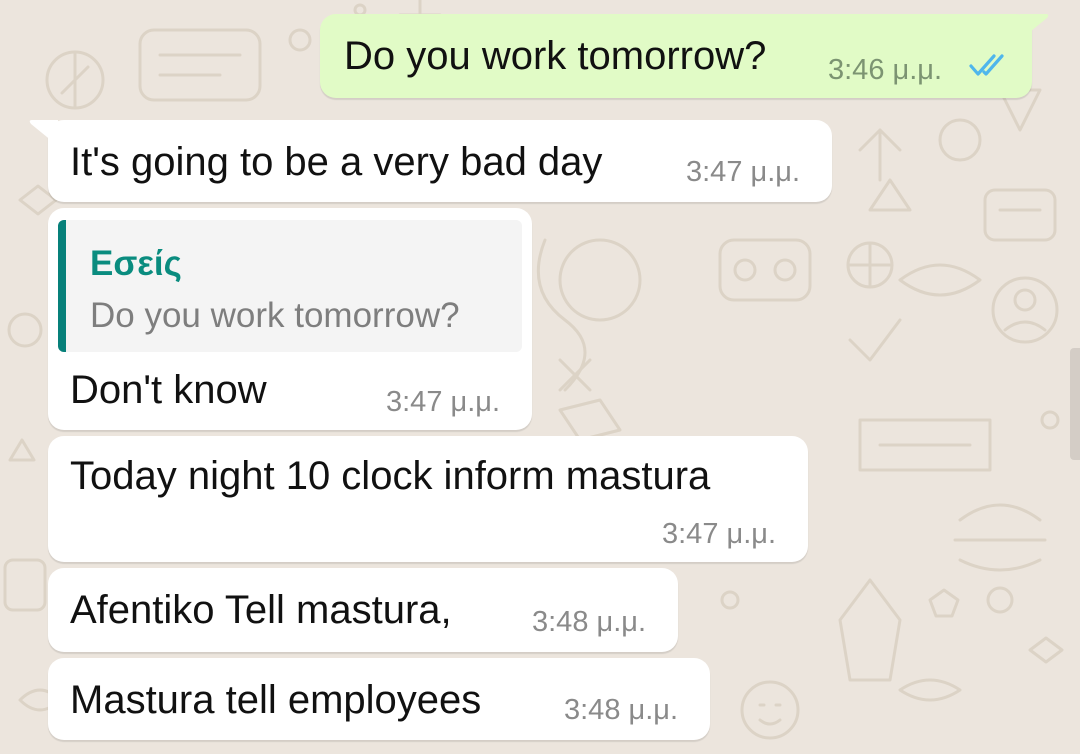  What do you see at coordinates (62, 286) in the screenshot?
I see `quote-accent-bar` at bounding box center [62, 286].